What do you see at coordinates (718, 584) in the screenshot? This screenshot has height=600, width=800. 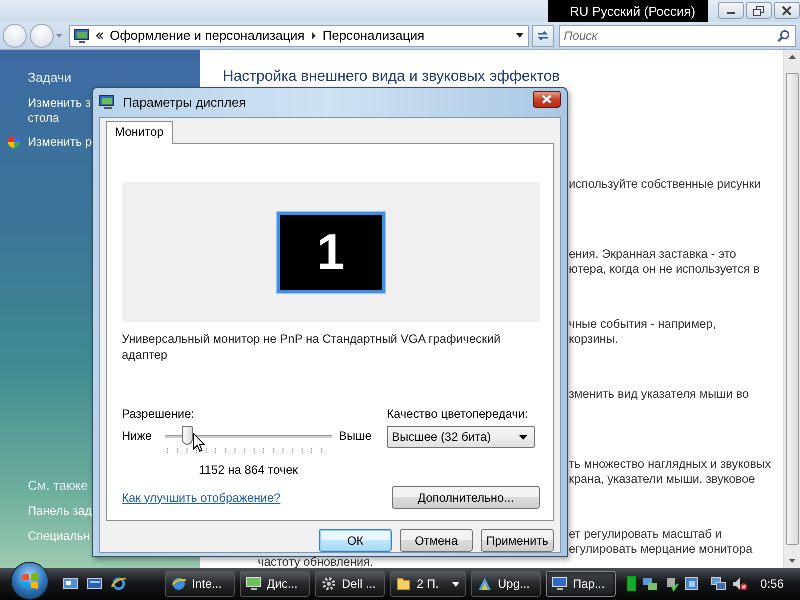 I see `network-computers-icon` at bounding box center [718, 584].